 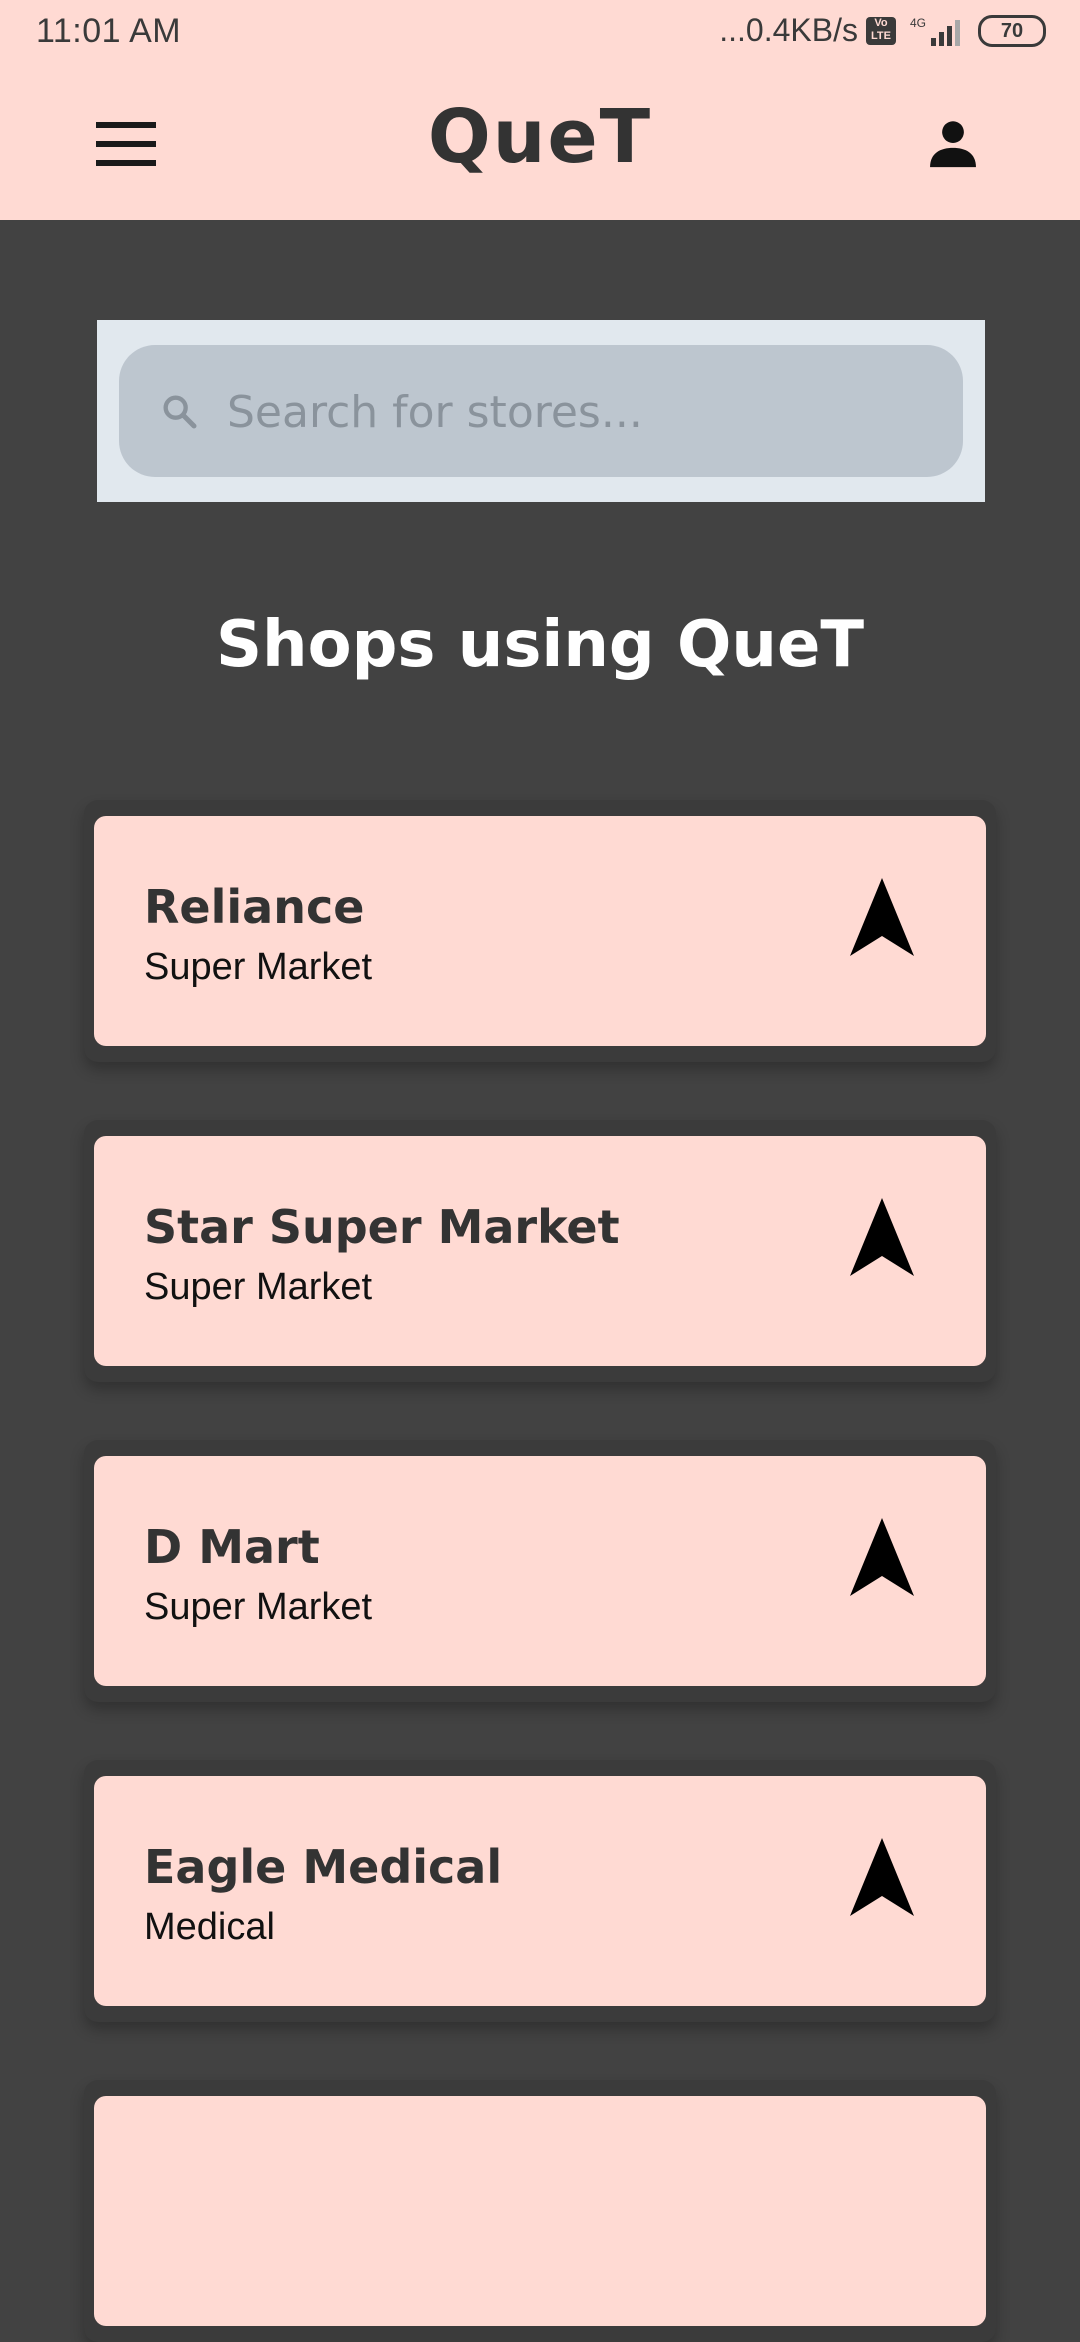 I want to click on list-item, so click(x=540, y=2211).